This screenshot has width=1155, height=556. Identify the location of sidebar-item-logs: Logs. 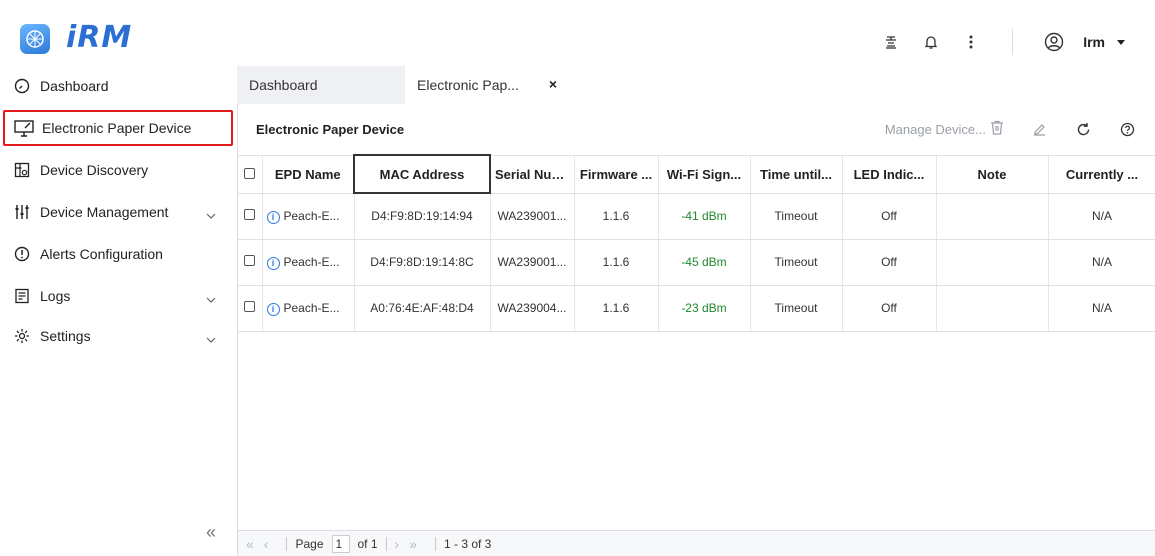
(116, 296).